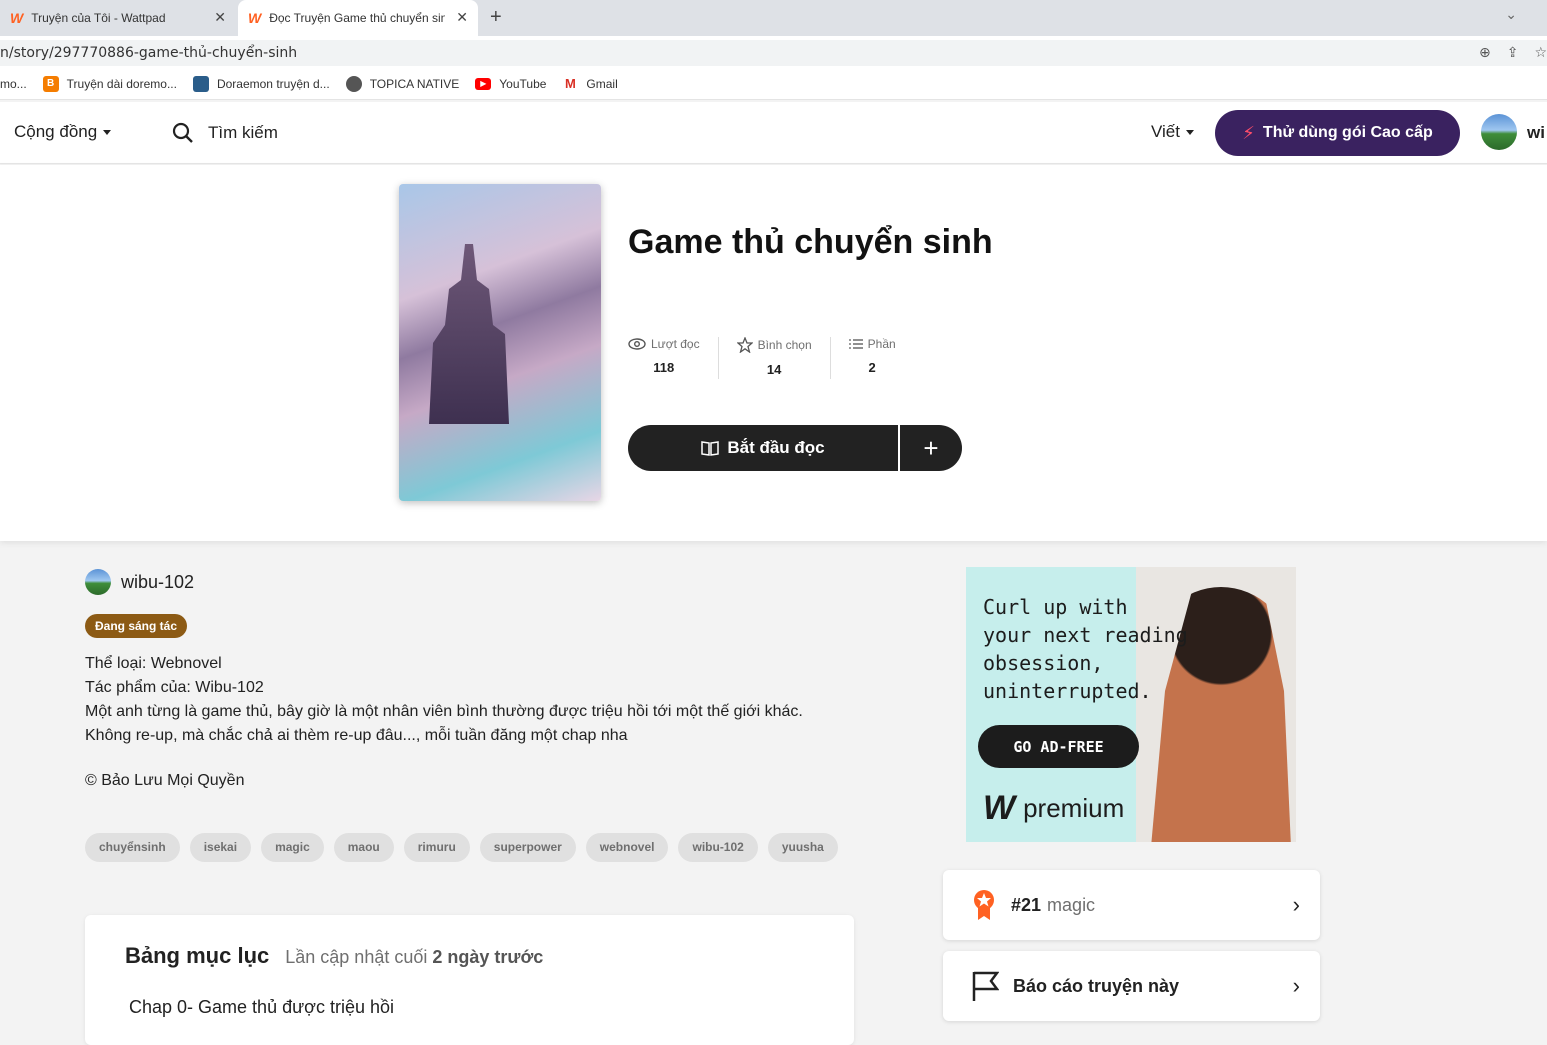 This screenshot has height=1045, width=1547. I want to click on stat-label: Phần, so click(881, 344).